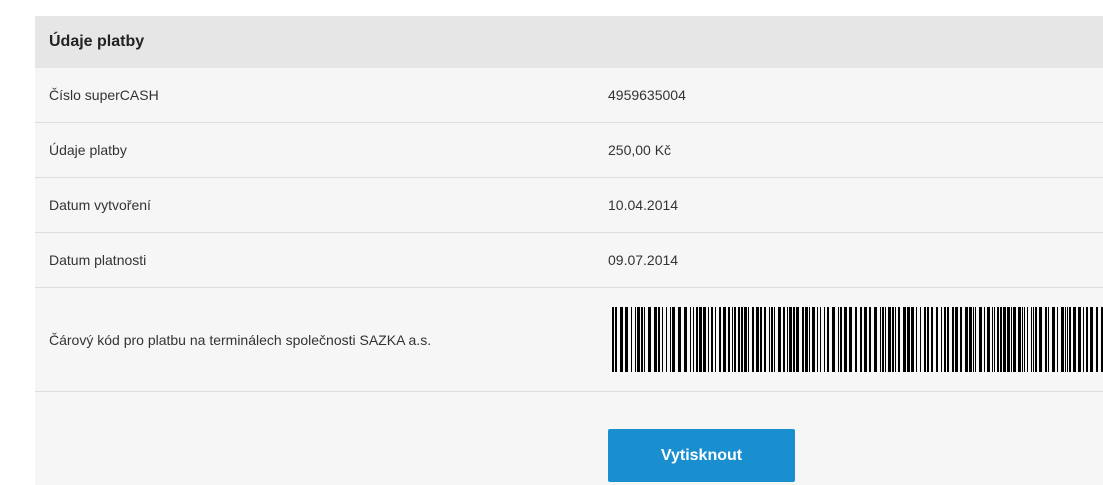 The width and height of the screenshot is (1103, 485). I want to click on row-value: 10.04.2014, so click(643, 205).